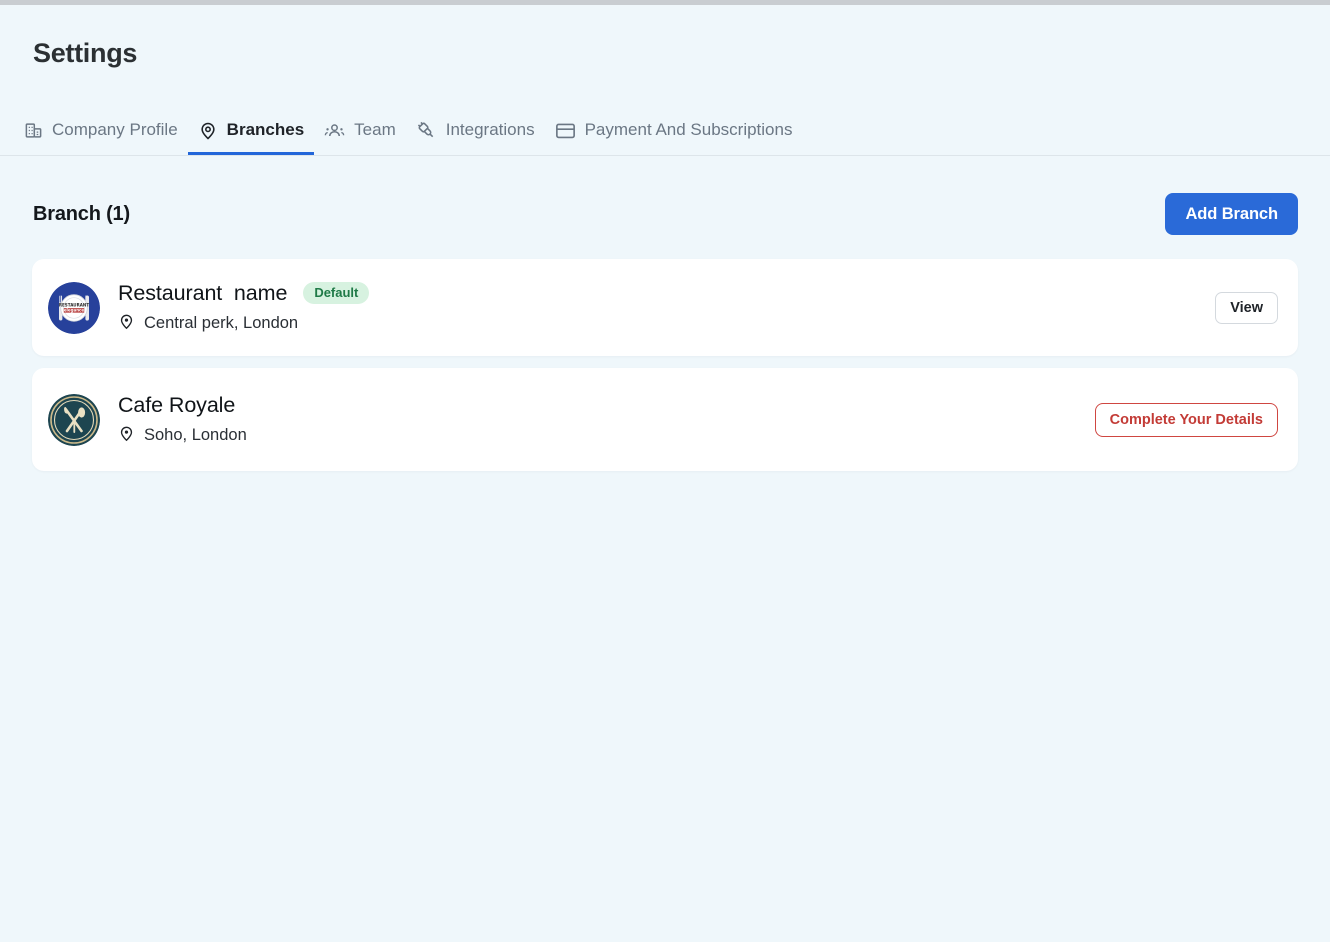  I want to click on tab-integrations: Integrations, so click(475, 132).